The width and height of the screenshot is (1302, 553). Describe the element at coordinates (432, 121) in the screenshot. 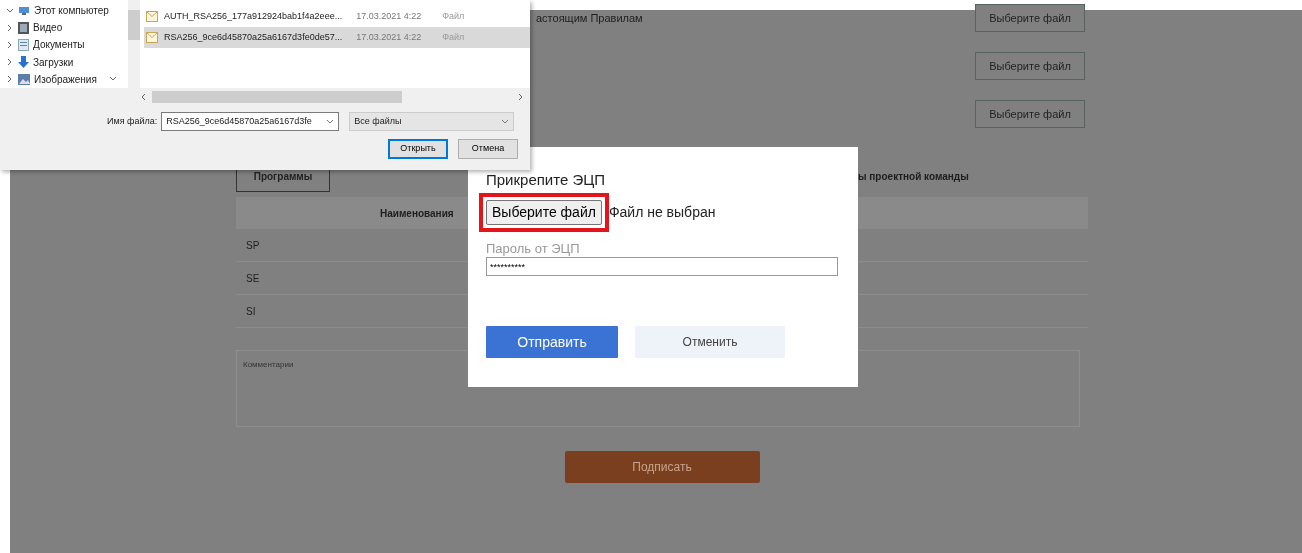

I see `file-type-select: Все файлы` at that location.